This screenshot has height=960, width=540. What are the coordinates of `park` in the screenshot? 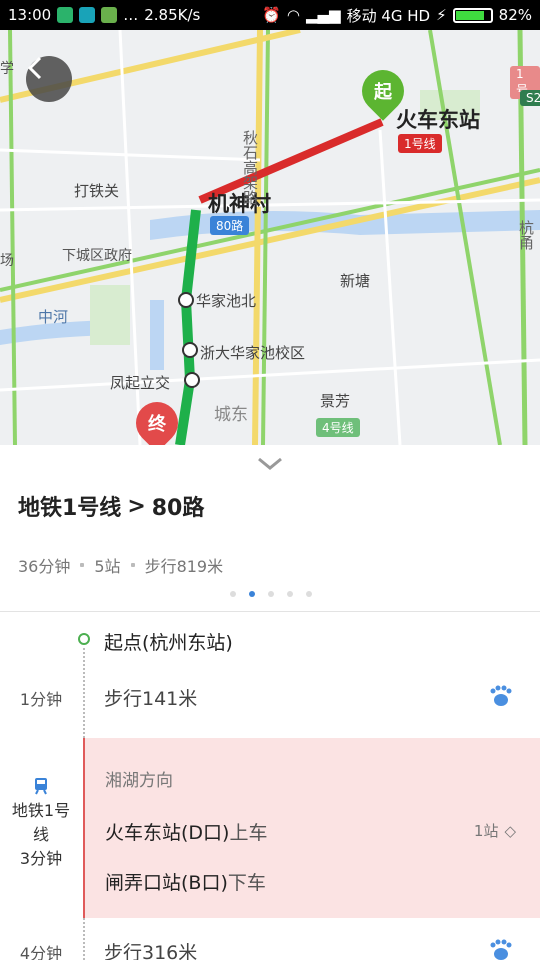 It's located at (110, 315).